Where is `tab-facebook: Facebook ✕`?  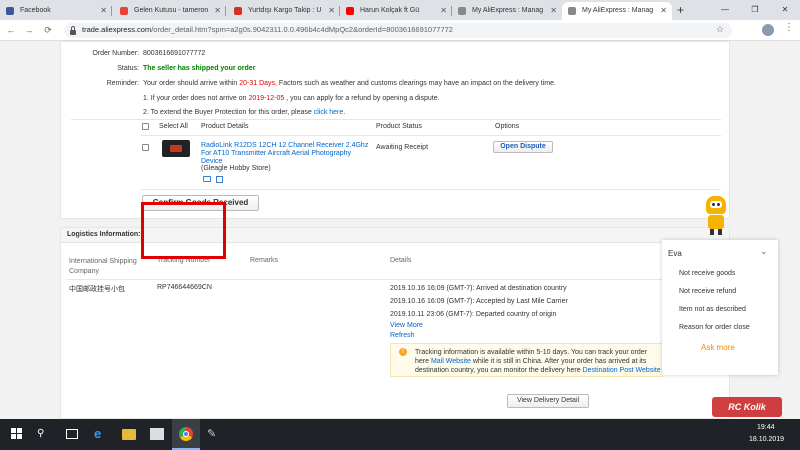
tab-facebook: Facebook ✕ is located at coordinates (56, 11).